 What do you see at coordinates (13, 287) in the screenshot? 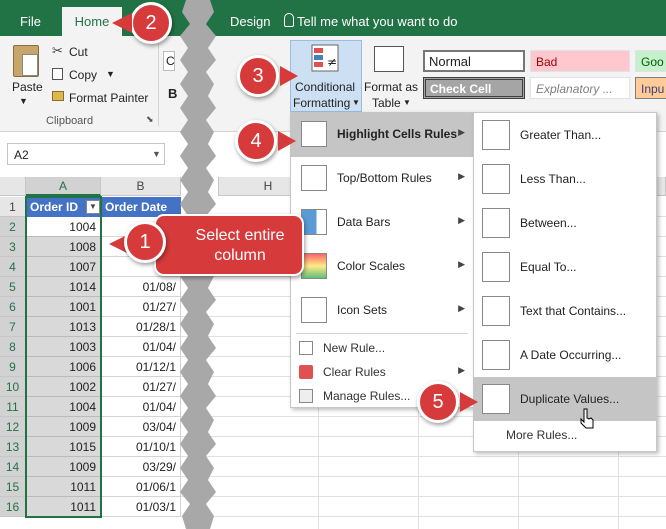
I see `row-header: 5` at bounding box center [13, 287].